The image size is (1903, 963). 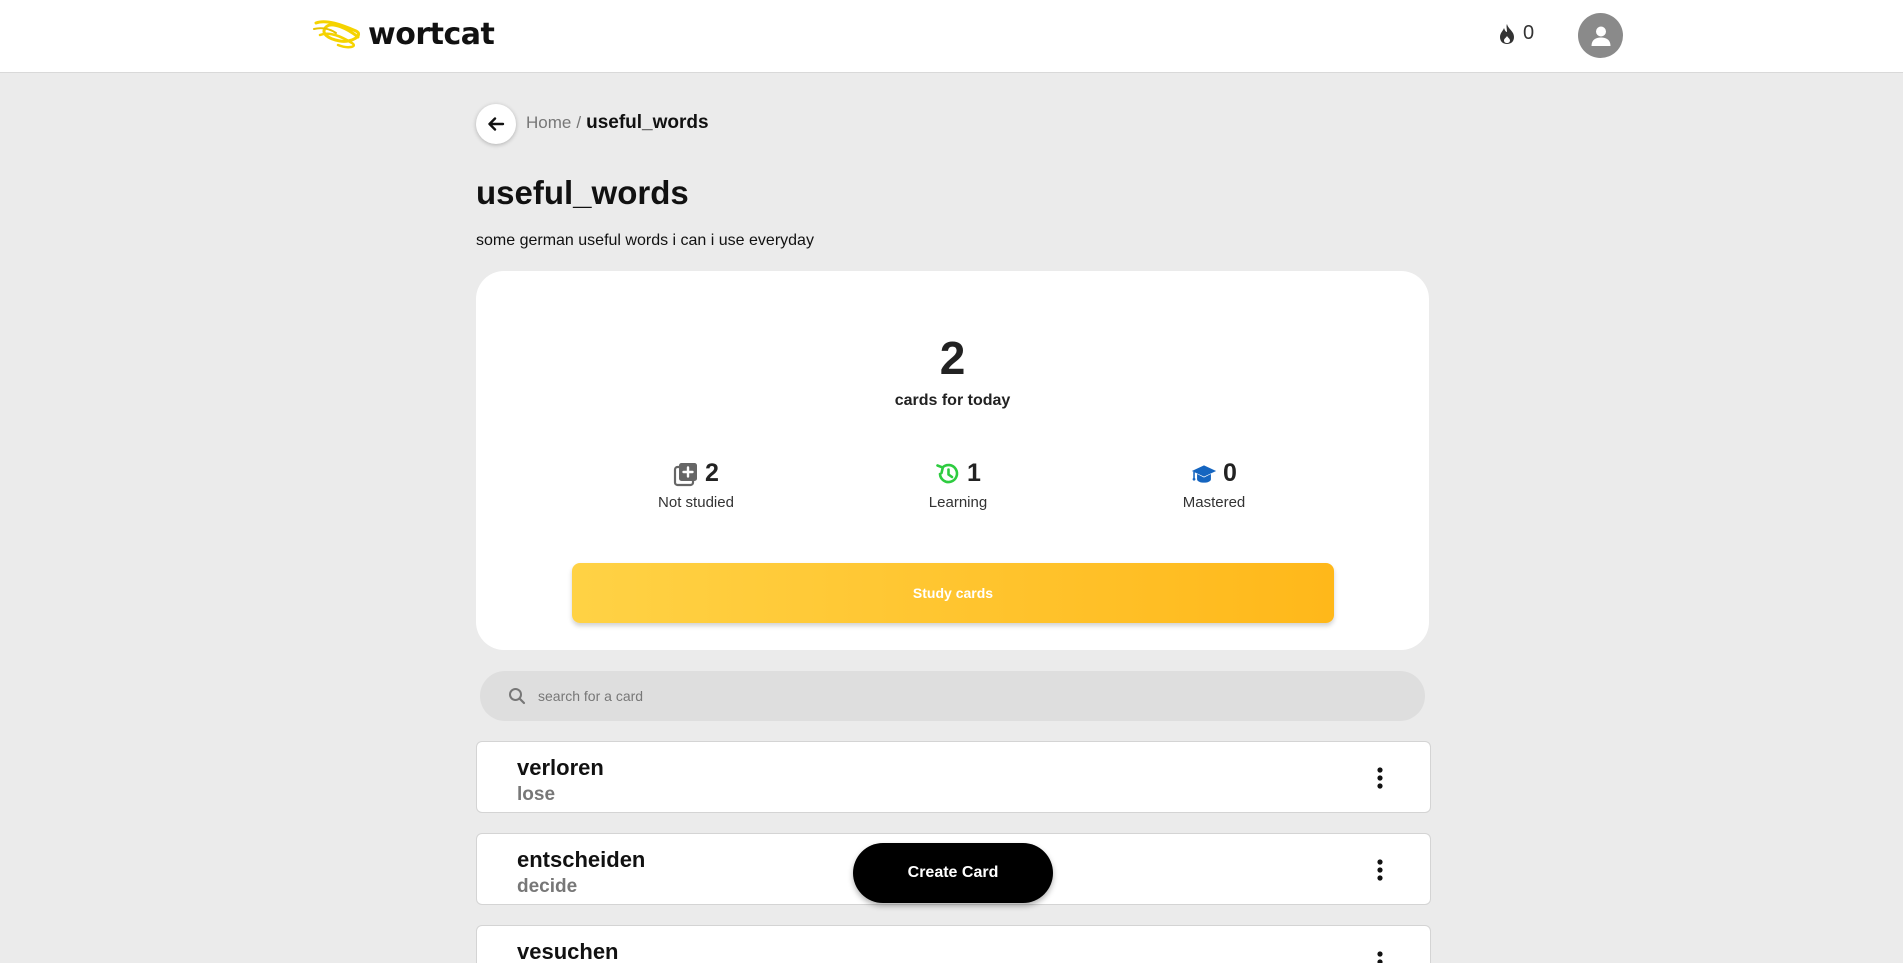 What do you see at coordinates (1214, 485) in the screenshot?
I see `stat-mastered: 0 Mastered` at bounding box center [1214, 485].